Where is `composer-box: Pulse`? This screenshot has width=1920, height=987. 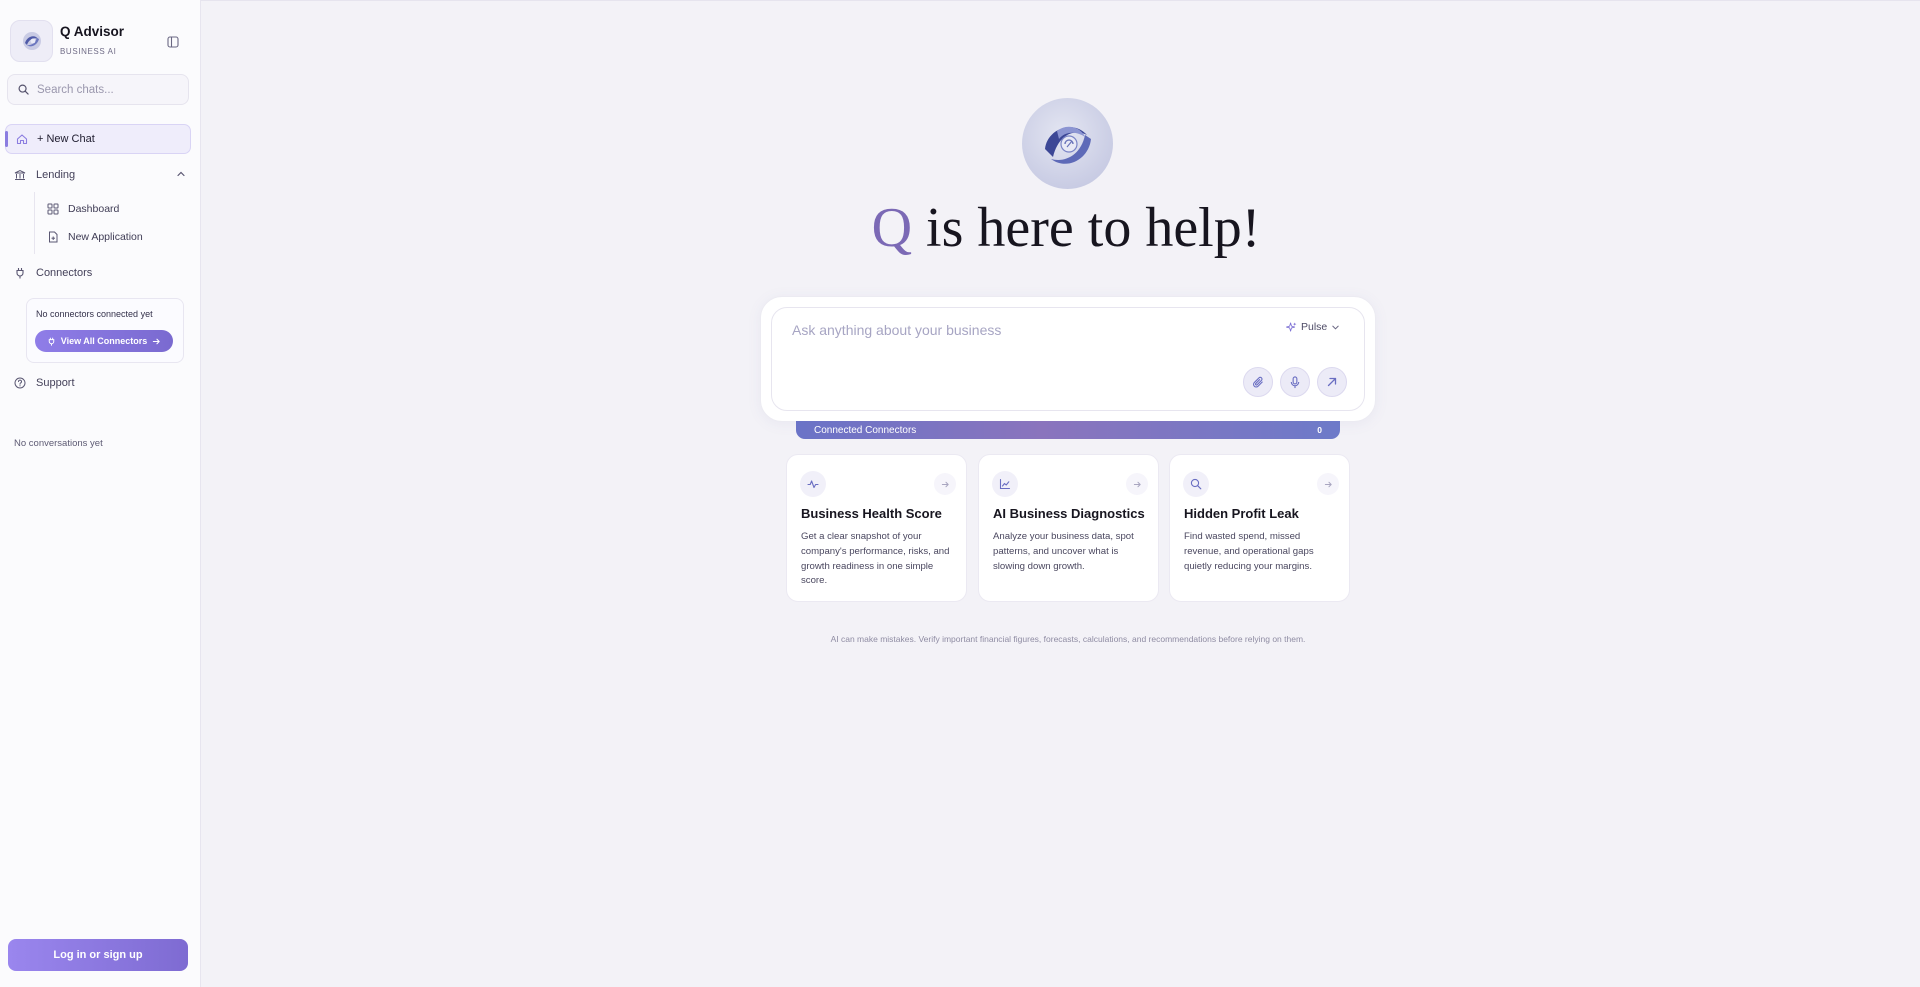 composer-box: Pulse is located at coordinates (1068, 359).